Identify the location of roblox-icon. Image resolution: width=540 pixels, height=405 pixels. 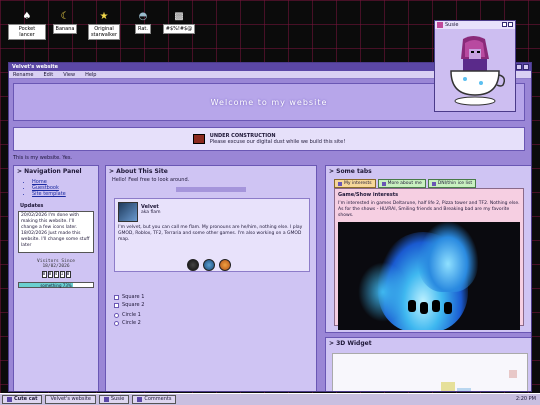
(209, 265).